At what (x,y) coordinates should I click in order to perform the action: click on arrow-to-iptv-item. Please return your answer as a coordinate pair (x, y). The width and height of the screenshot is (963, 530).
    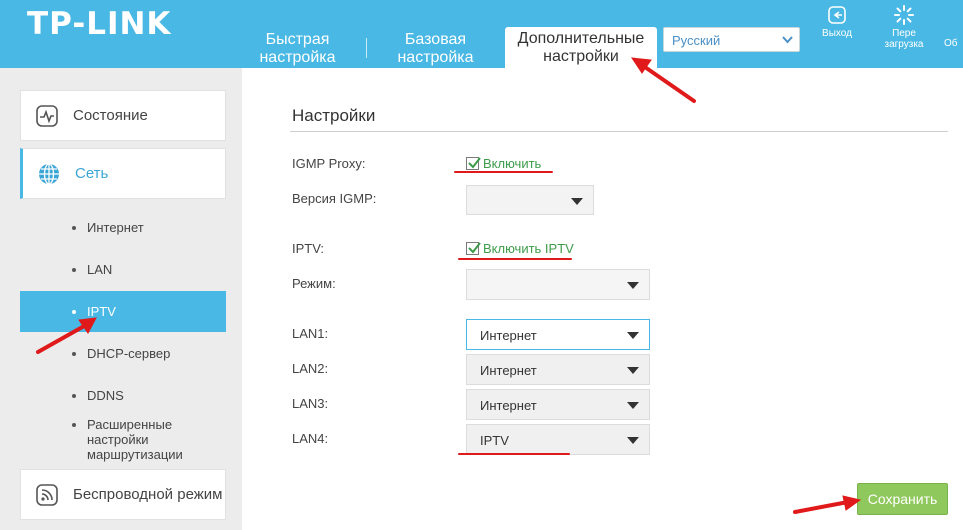
    Looking at the image, I should click on (62, 338).